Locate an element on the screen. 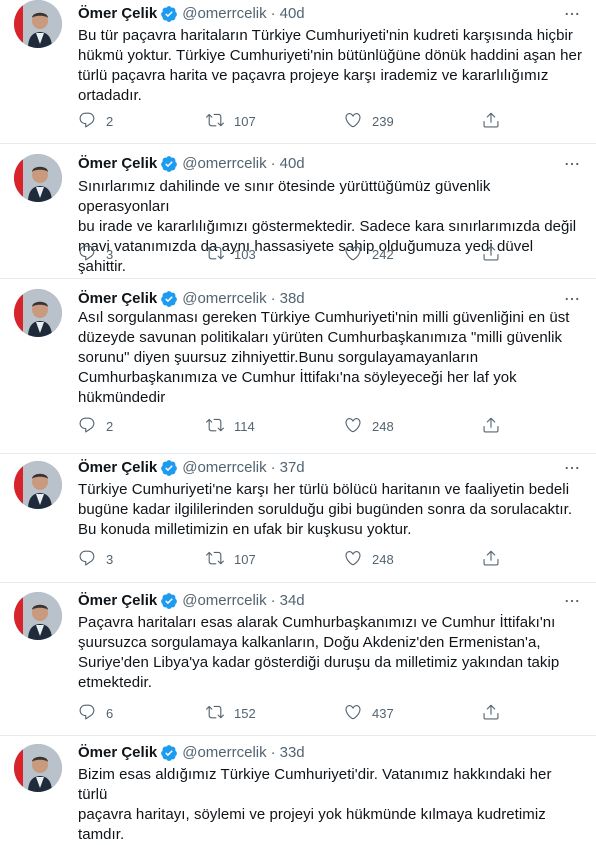 This screenshot has width=596, height=845. like-button: 239 is located at coordinates (369, 121).